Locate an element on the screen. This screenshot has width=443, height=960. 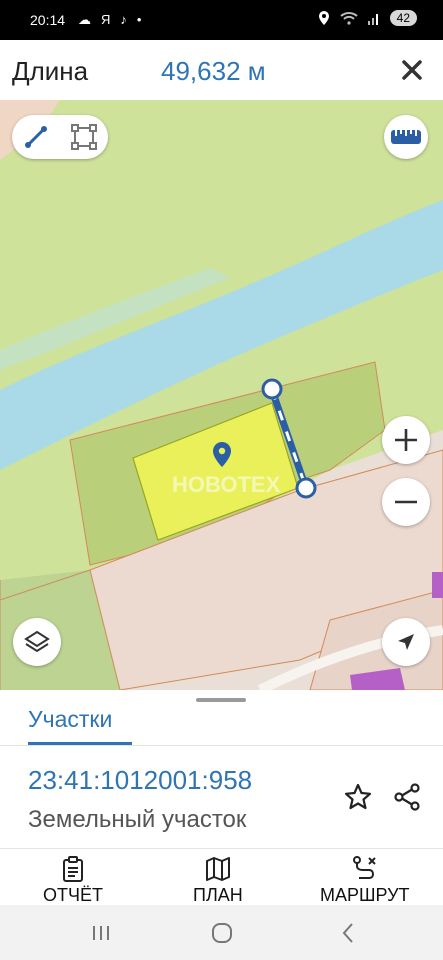
measure-point-start is located at coordinates (272, 389).